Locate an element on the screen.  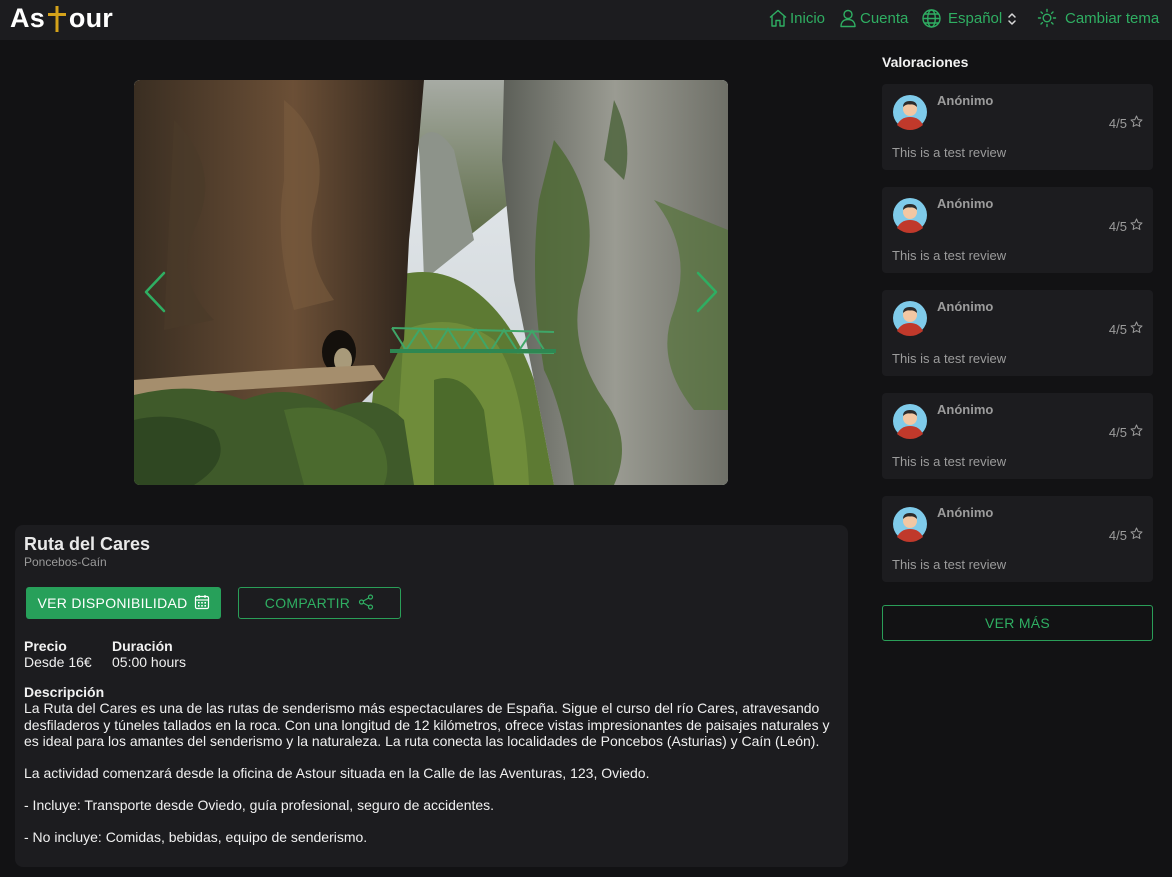
duration-value: 05:00 hours is located at coordinates (149, 662).